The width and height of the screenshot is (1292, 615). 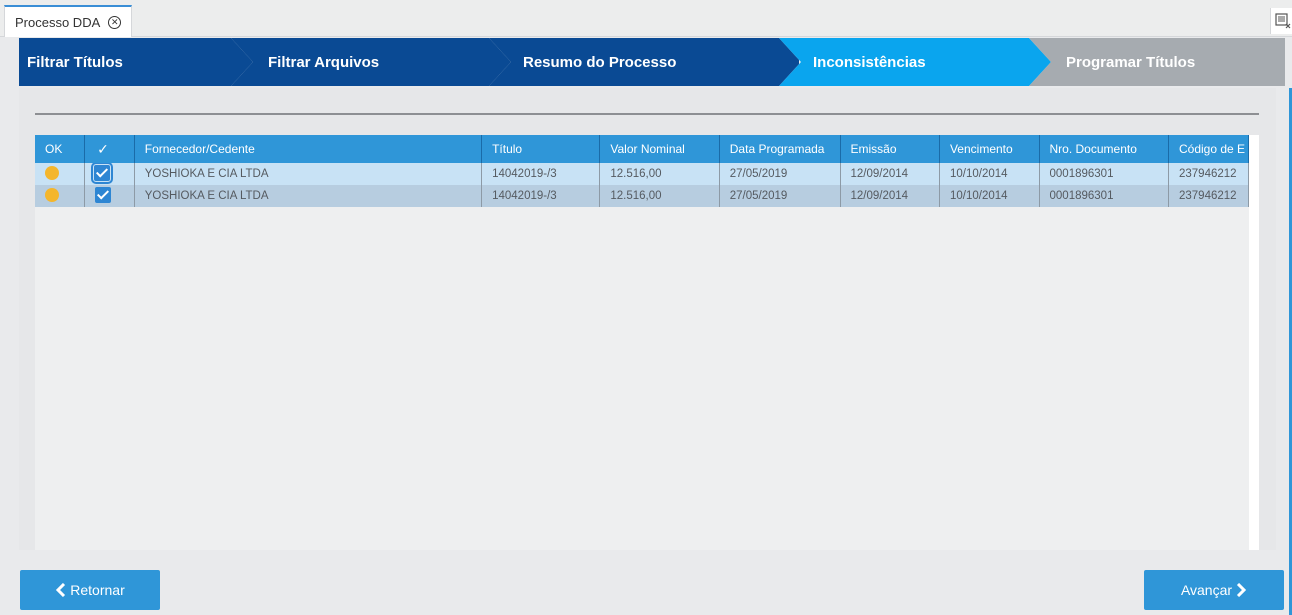 I want to click on wizard-step-programar-titulos: Programar Títulos, so click(x=1157, y=62).